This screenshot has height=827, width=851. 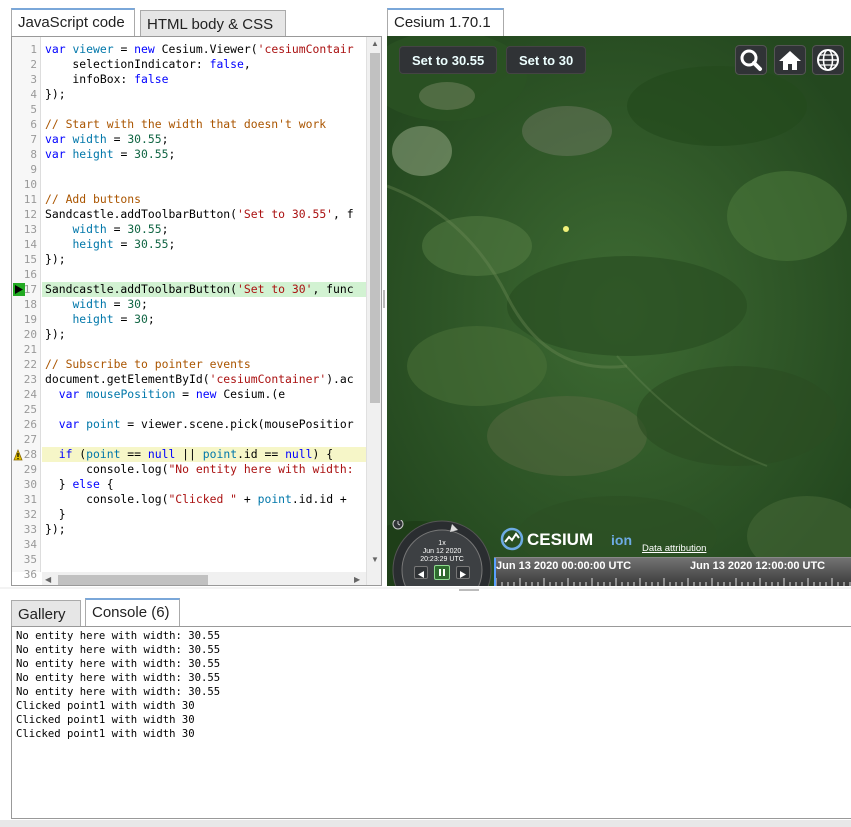 What do you see at coordinates (30, 469) in the screenshot?
I see `line-number: 29` at bounding box center [30, 469].